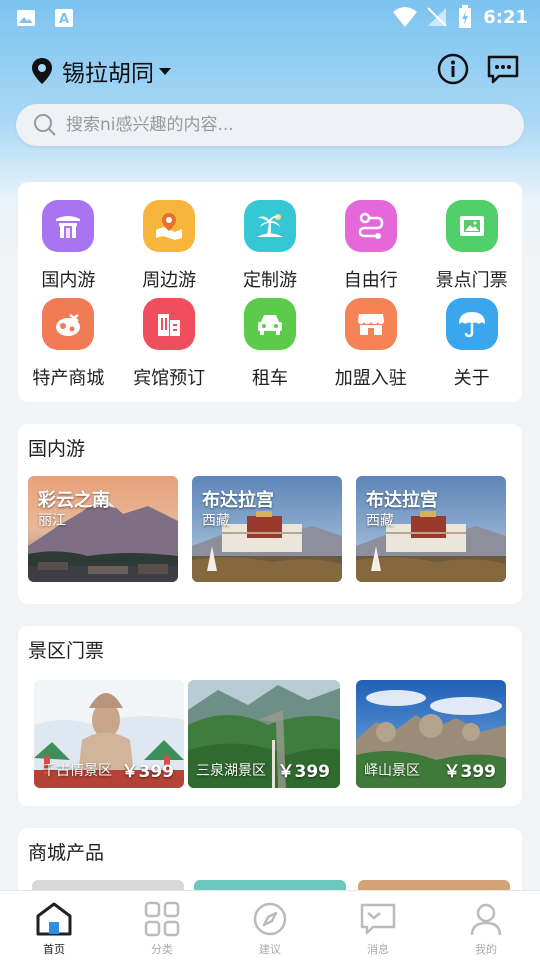 This screenshot has height=961, width=540. What do you see at coordinates (471, 226) in the screenshot?
I see `ticket-icon` at bounding box center [471, 226].